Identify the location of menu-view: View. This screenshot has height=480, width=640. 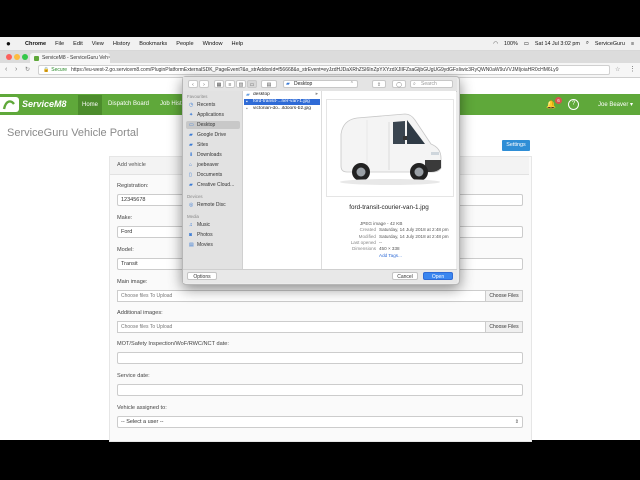
(98, 44).